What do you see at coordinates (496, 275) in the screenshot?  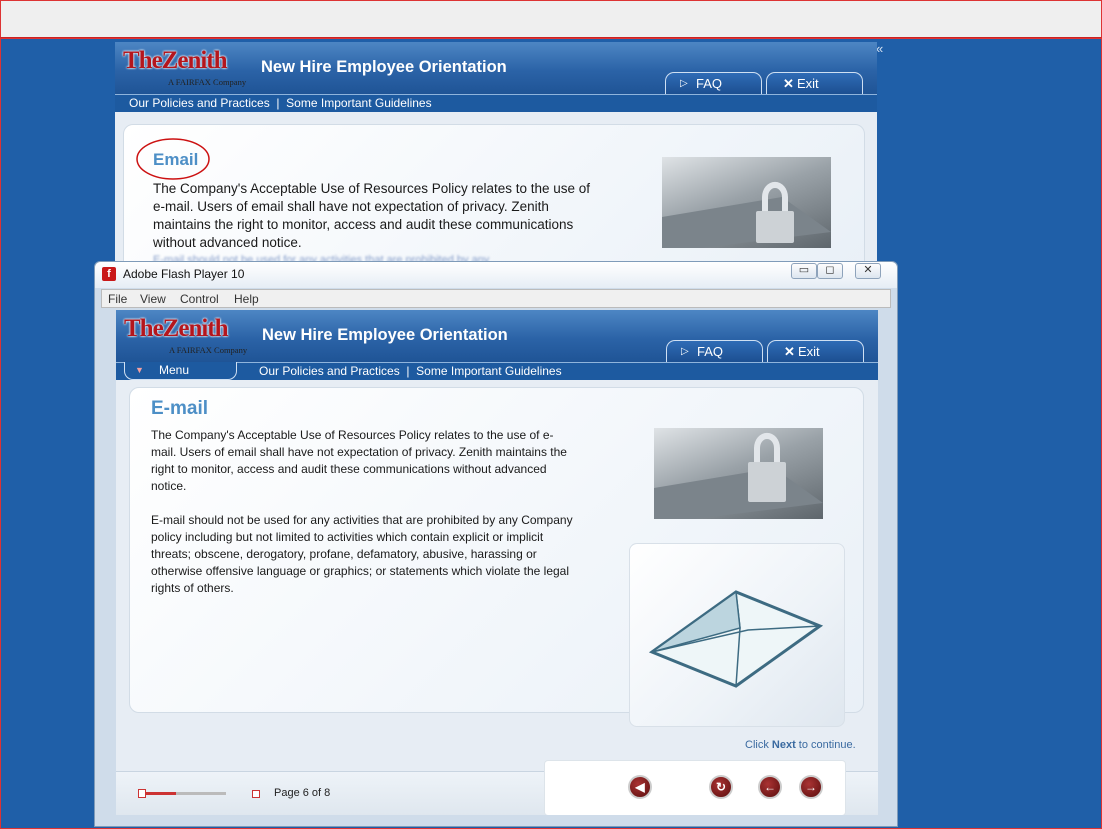 I see `window-titlebar: f Adobe Flash Player 10 ▭ ◻ ✕` at bounding box center [496, 275].